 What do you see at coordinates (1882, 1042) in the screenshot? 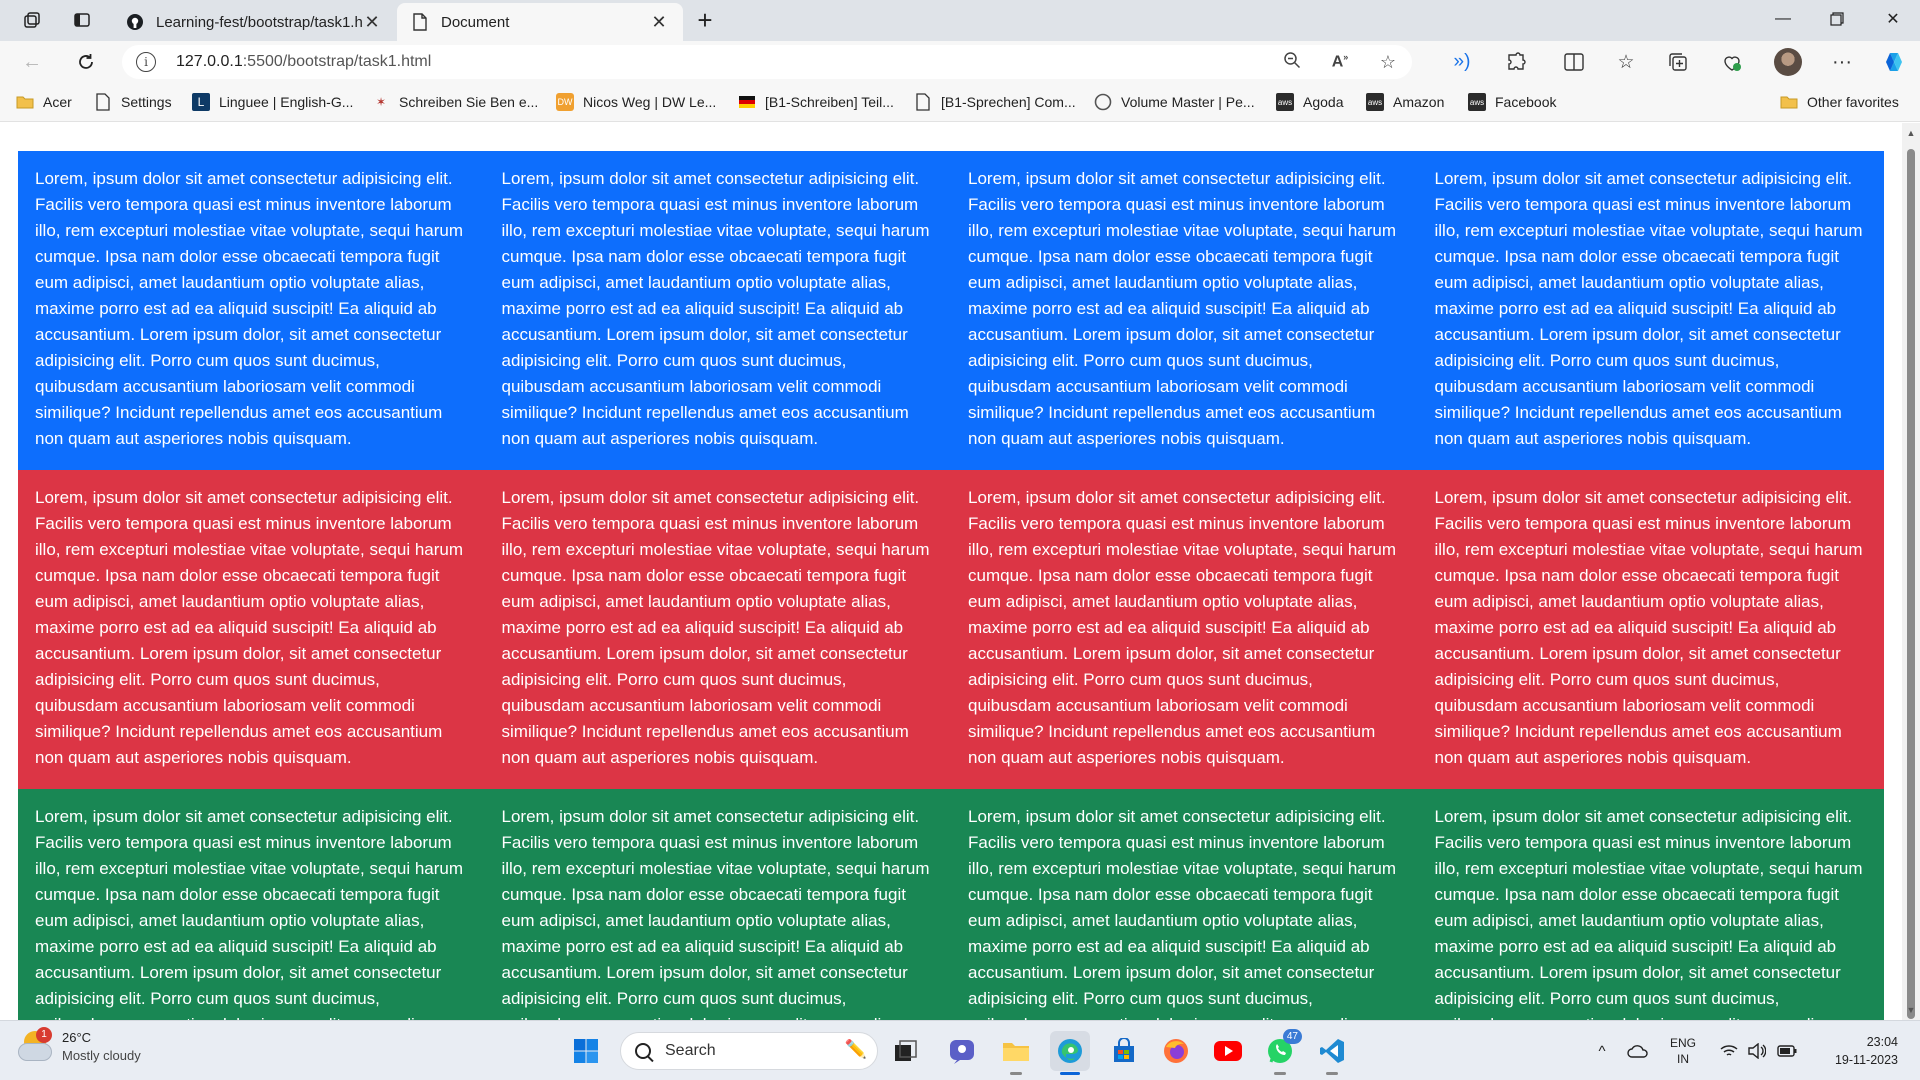
I see `clock-time: 23:04` at bounding box center [1882, 1042].